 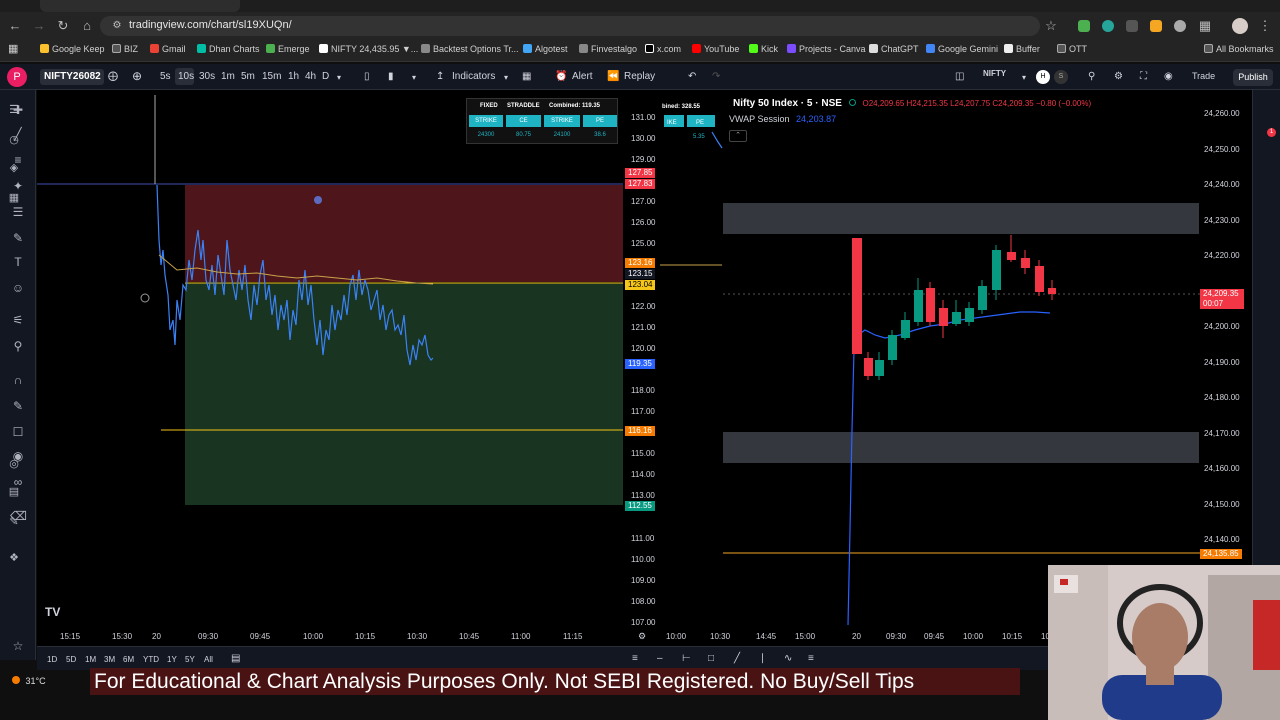 What do you see at coordinates (14, 492) in the screenshot?
I see `calendar-icon: ▤` at bounding box center [14, 492].